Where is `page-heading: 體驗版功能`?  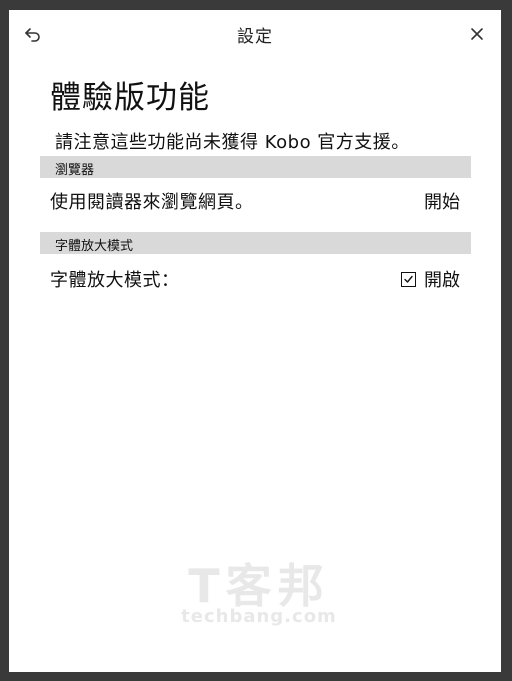
page-heading: 體驗版功能 is located at coordinates (130, 98).